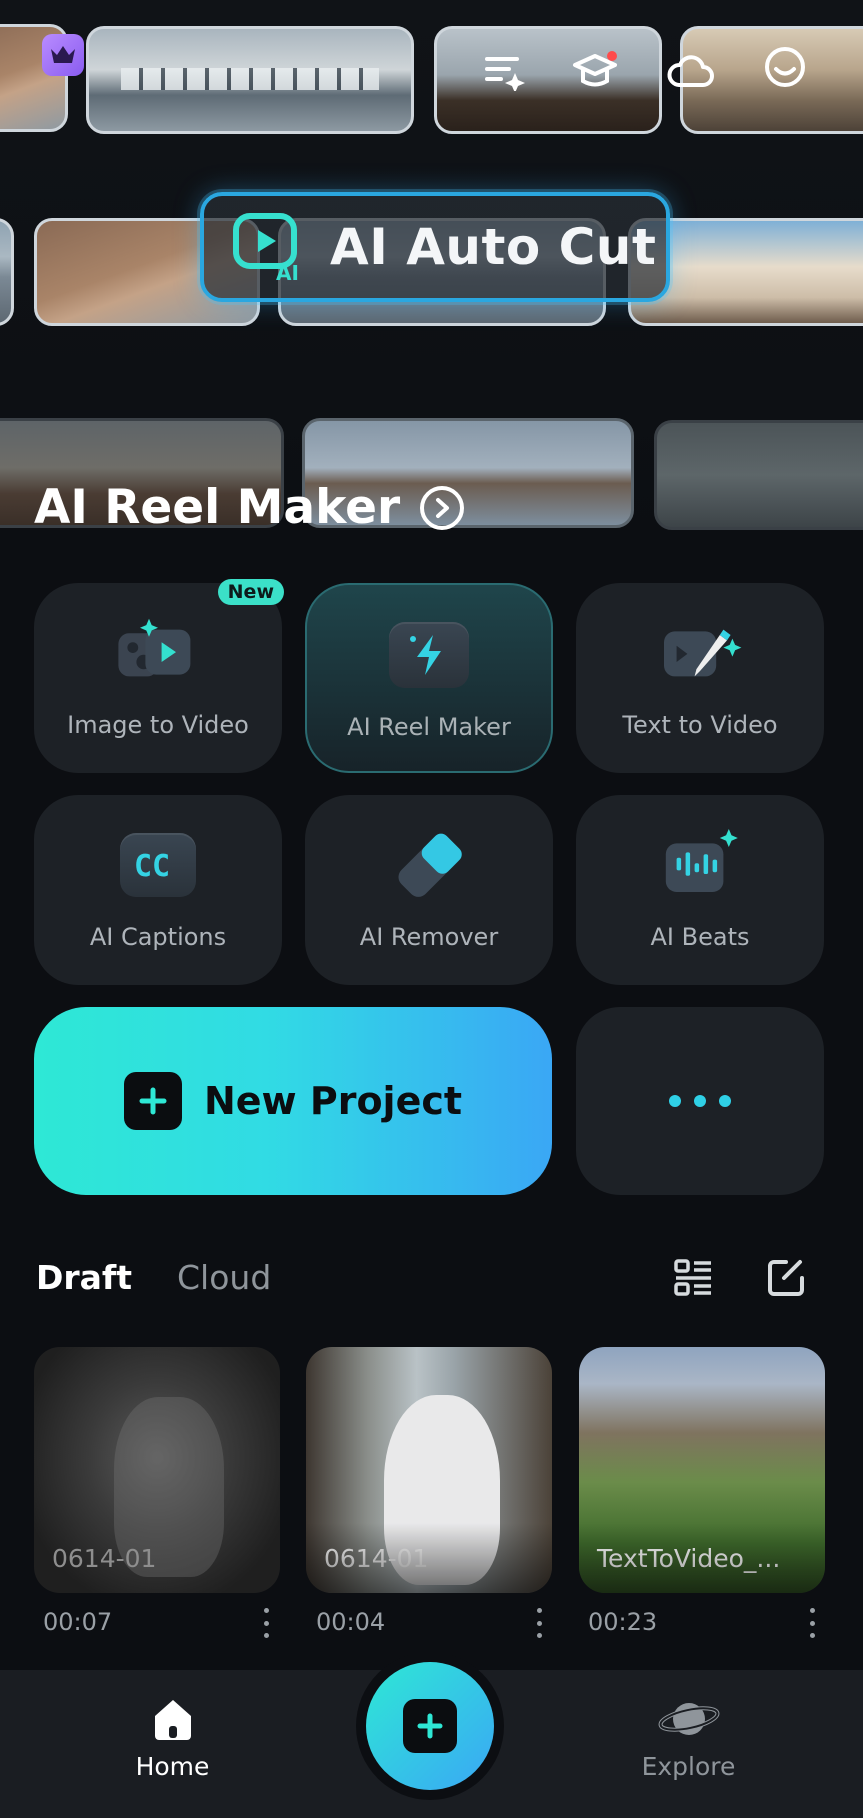 The image size is (863, 1818). I want to click on tab-cloud: Cloud, so click(224, 1277).